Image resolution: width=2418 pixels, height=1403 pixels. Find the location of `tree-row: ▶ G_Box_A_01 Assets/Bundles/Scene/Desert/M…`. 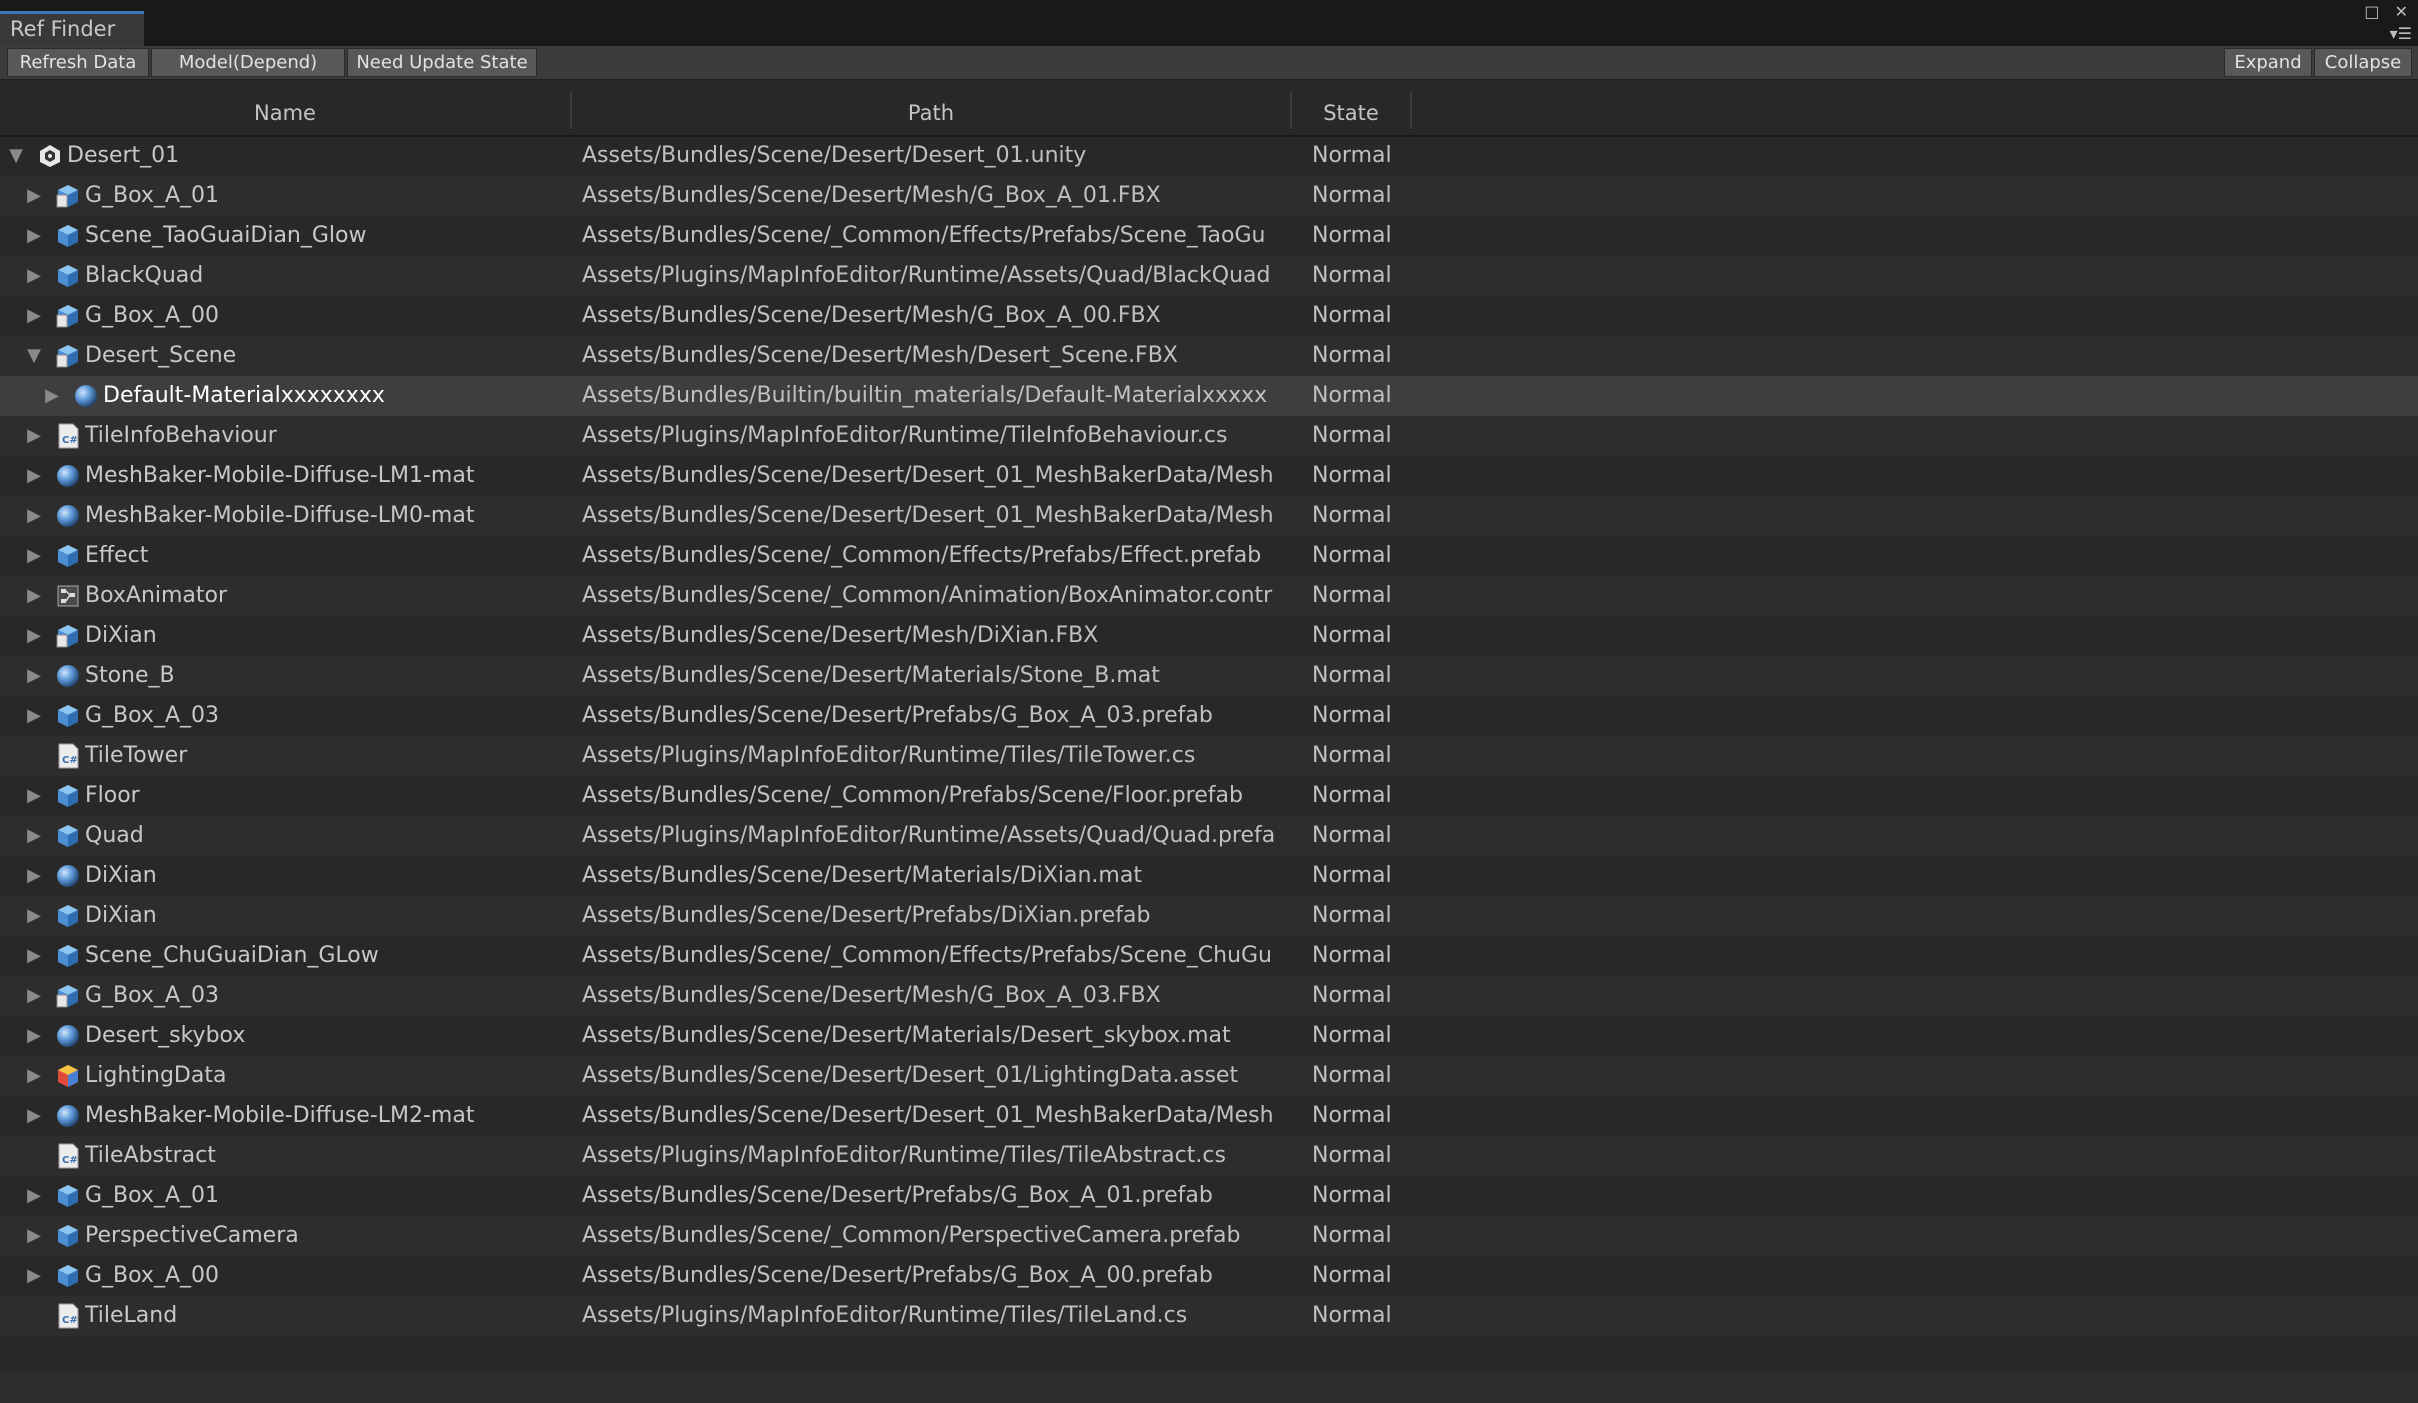

tree-row: ▶ G_Box_A_01 Assets/Bundles/Scene/Desert/M… is located at coordinates (1209, 196).